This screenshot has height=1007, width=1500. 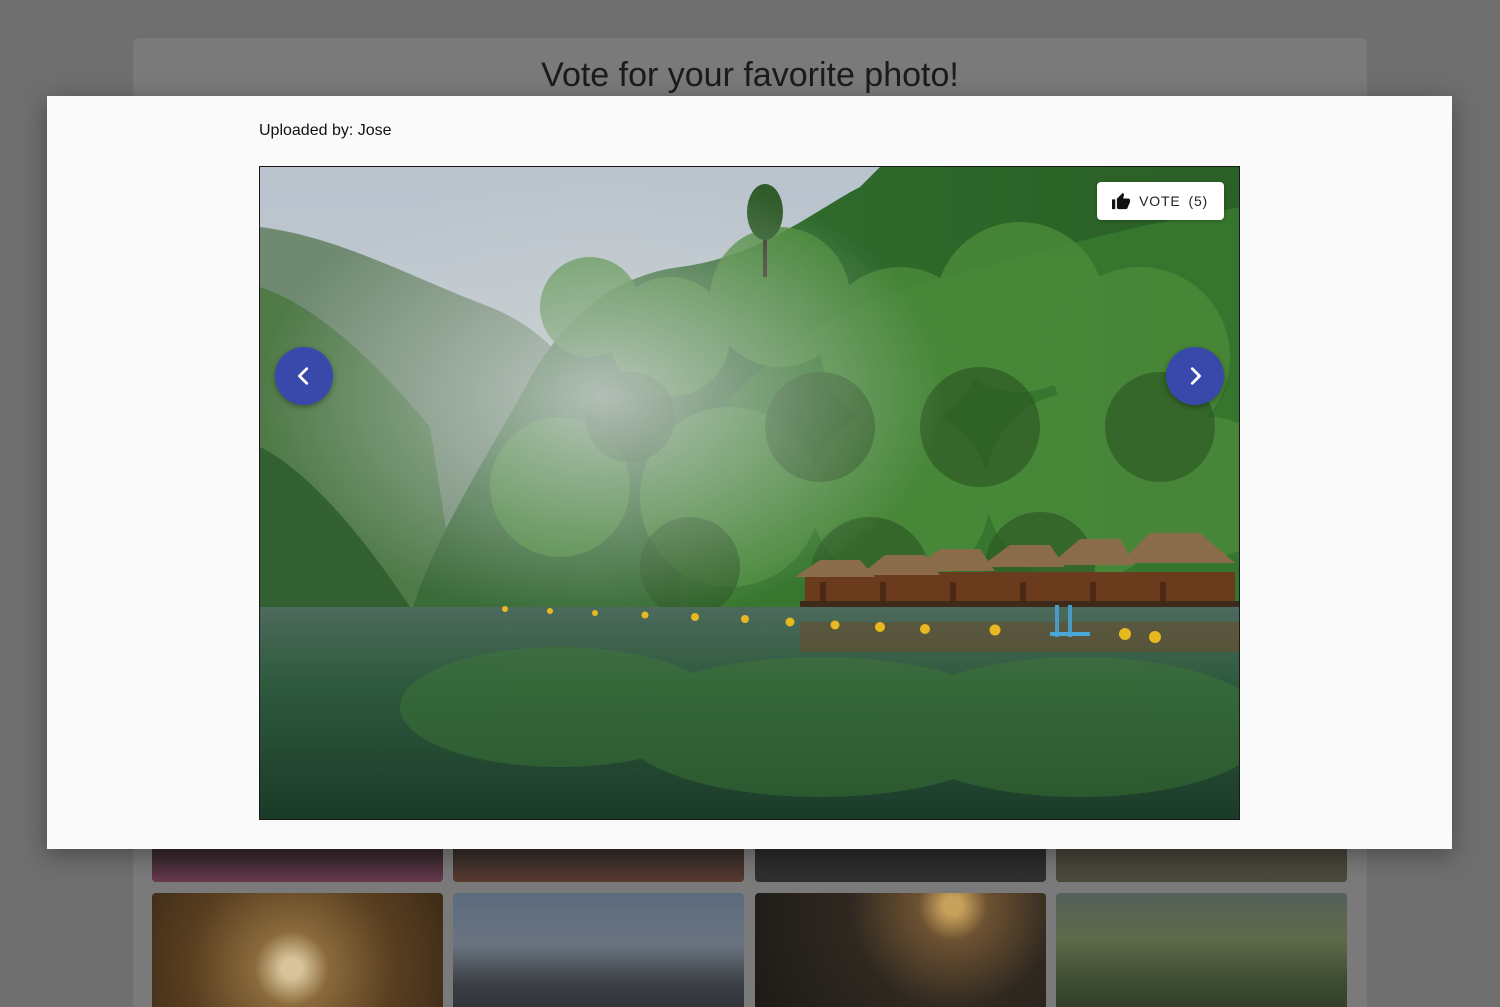 I want to click on uploader-label: Uploaded by: Jose, so click(x=325, y=130).